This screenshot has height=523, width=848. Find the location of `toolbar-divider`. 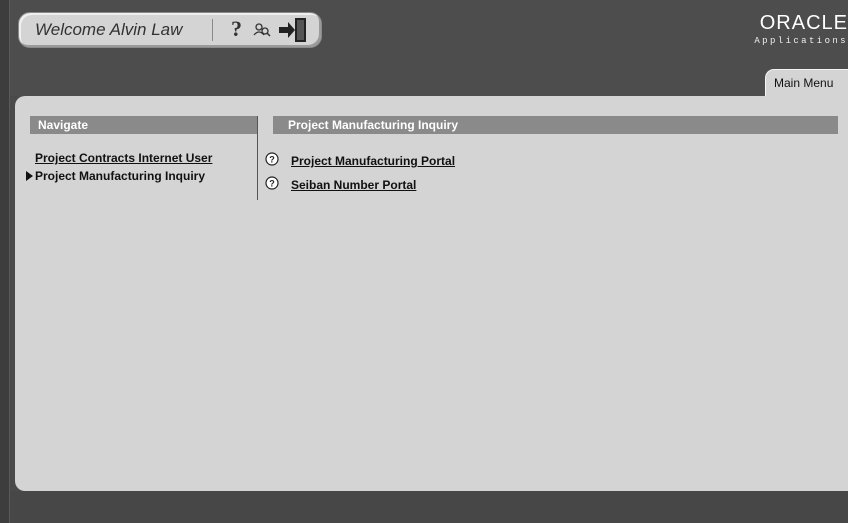

toolbar-divider is located at coordinates (212, 30).